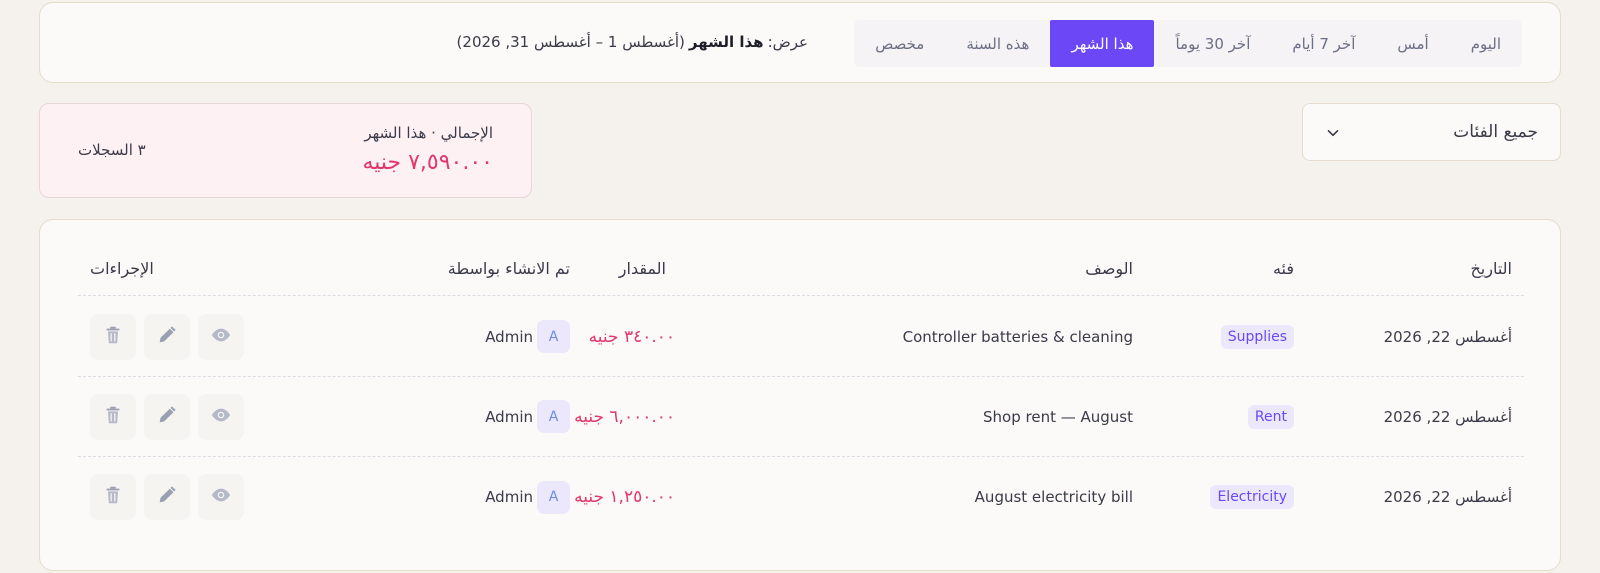 Image resolution: width=1600 pixels, height=573 pixels. Describe the element at coordinates (1486, 43) in the screenshot. I see `tab-today: اليوم` at that location.